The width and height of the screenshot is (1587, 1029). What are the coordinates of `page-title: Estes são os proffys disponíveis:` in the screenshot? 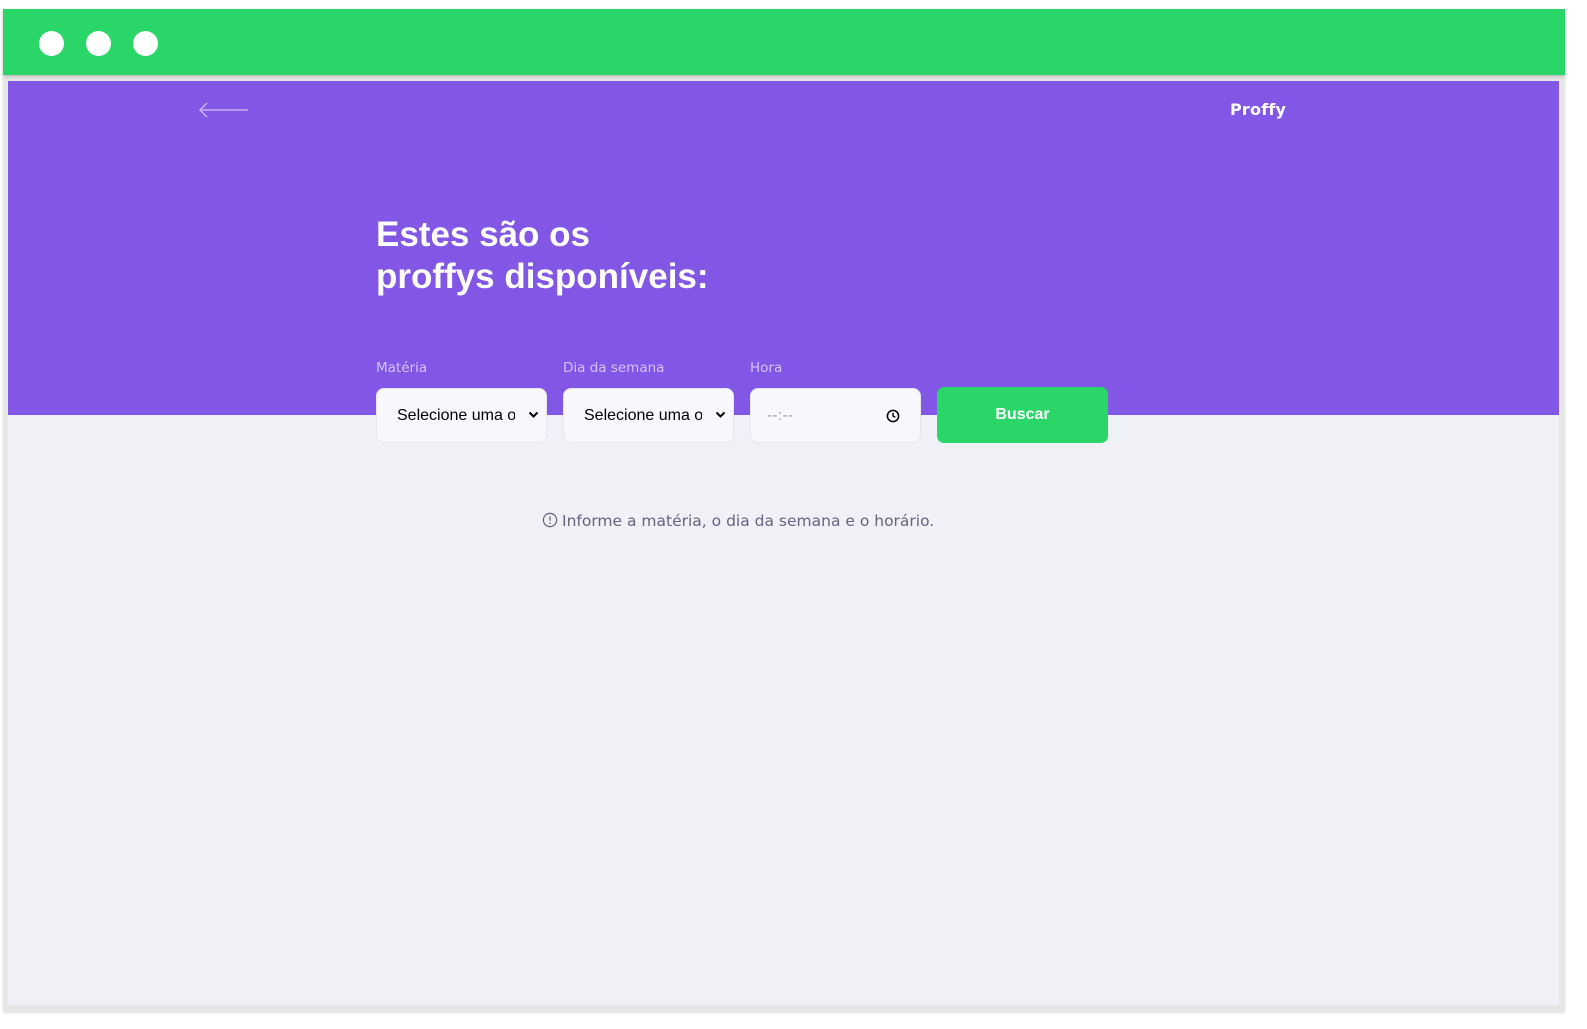 It's located at (586, 256).